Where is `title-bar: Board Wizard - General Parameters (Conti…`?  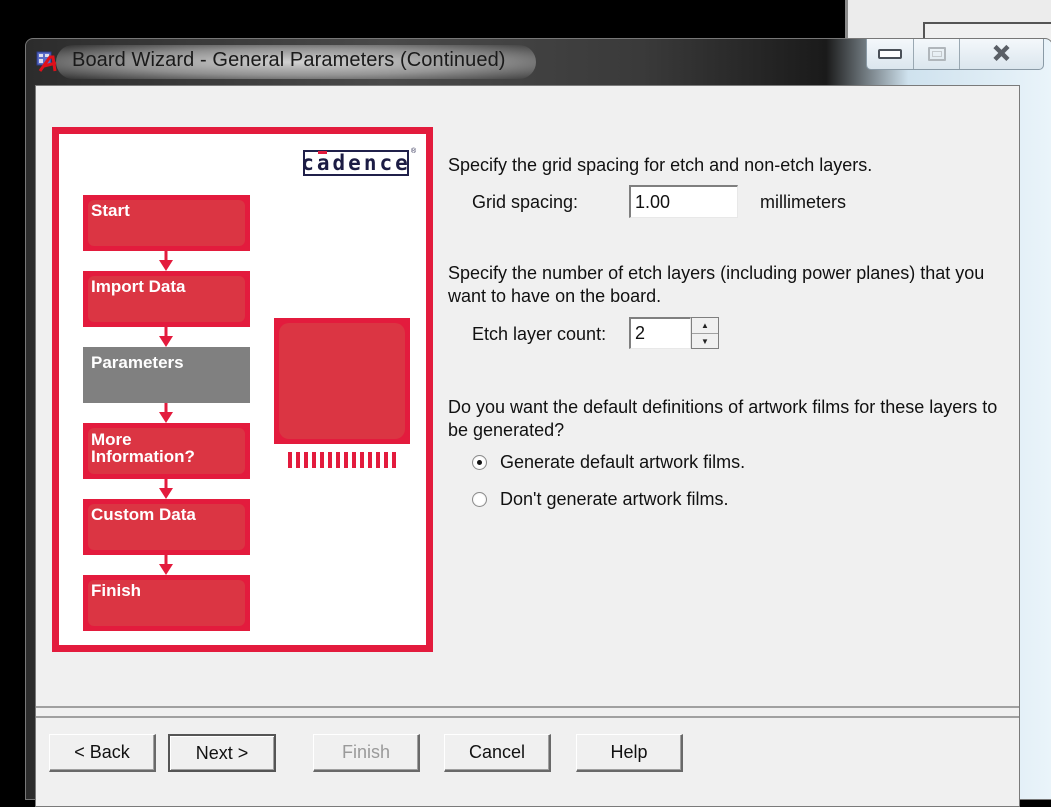
title-bar: Board Wizard - General Parameters (Conti… is located at coordinates (538, 62).